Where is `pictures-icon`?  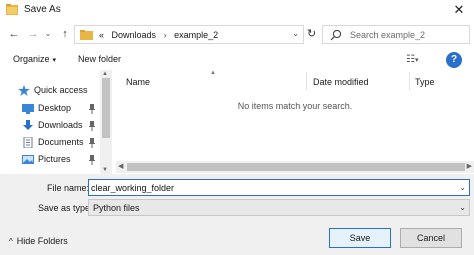
pictures-icon is located at coordinates (28, 159).